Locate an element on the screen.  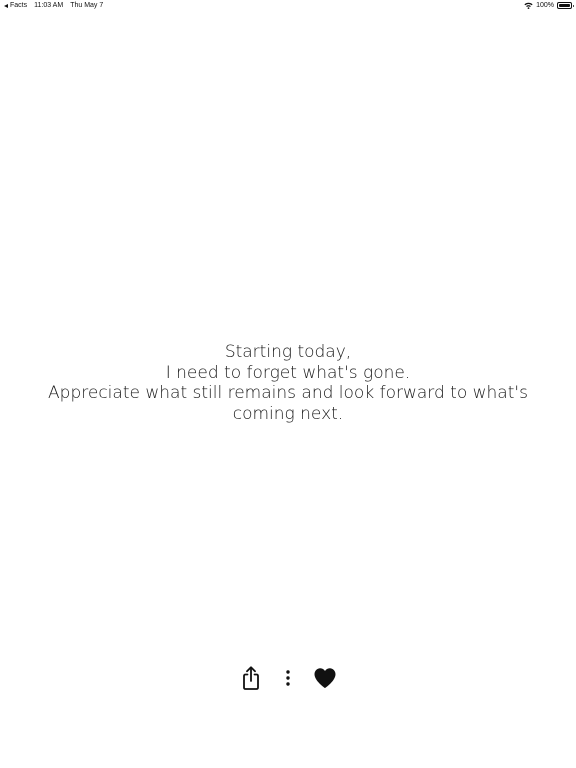
quote-line: I need to forget what's gone. is located at coordinates (288, 372).